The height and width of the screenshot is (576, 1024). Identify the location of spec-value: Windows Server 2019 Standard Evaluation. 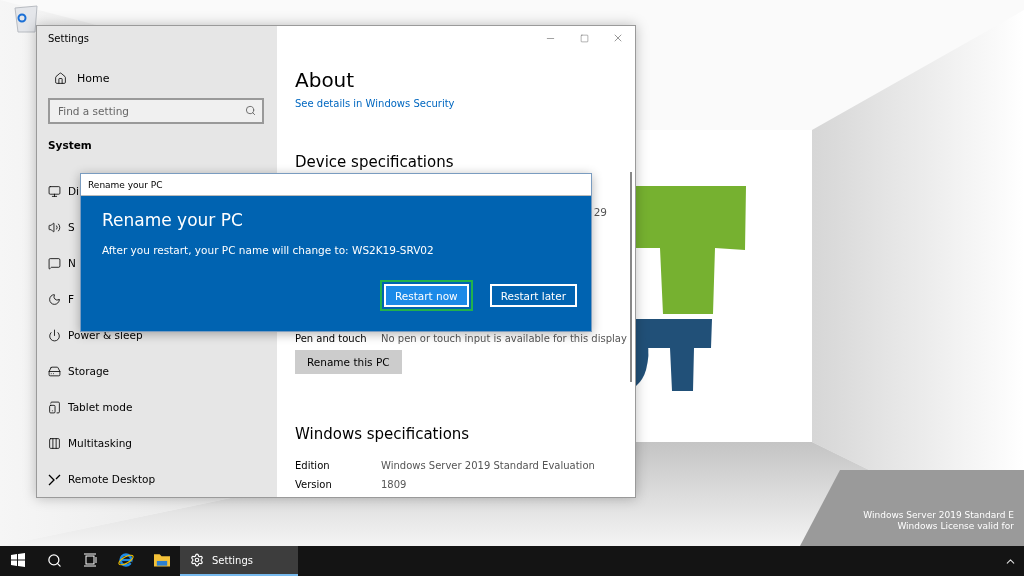
(488, 465).